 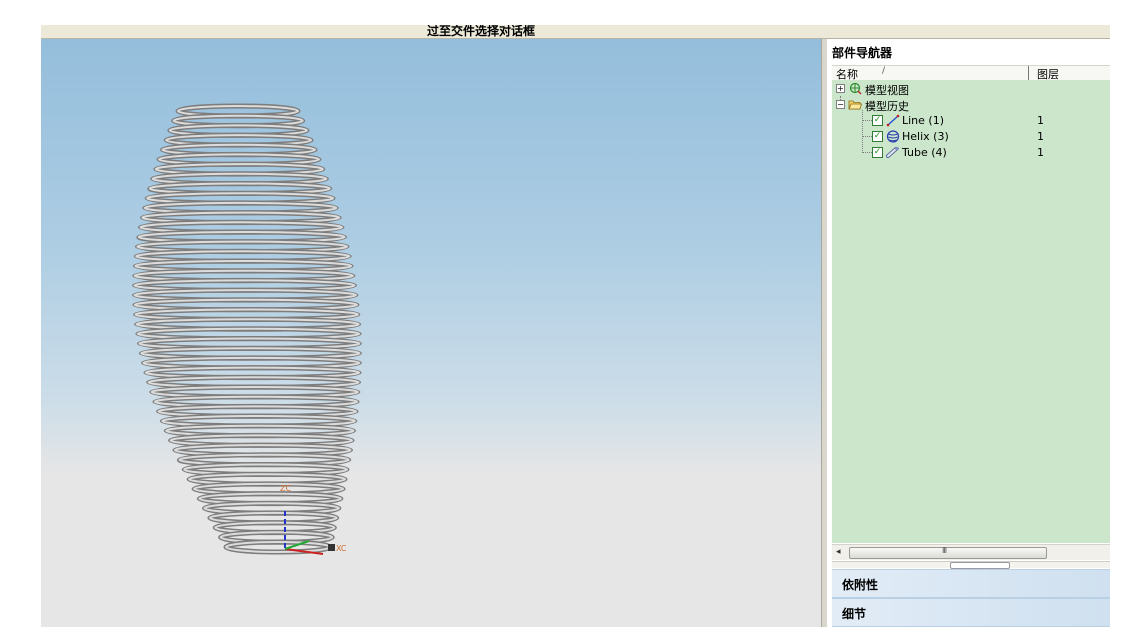 I want to click on feature-label: Line (1), so click(x=923, y=120).